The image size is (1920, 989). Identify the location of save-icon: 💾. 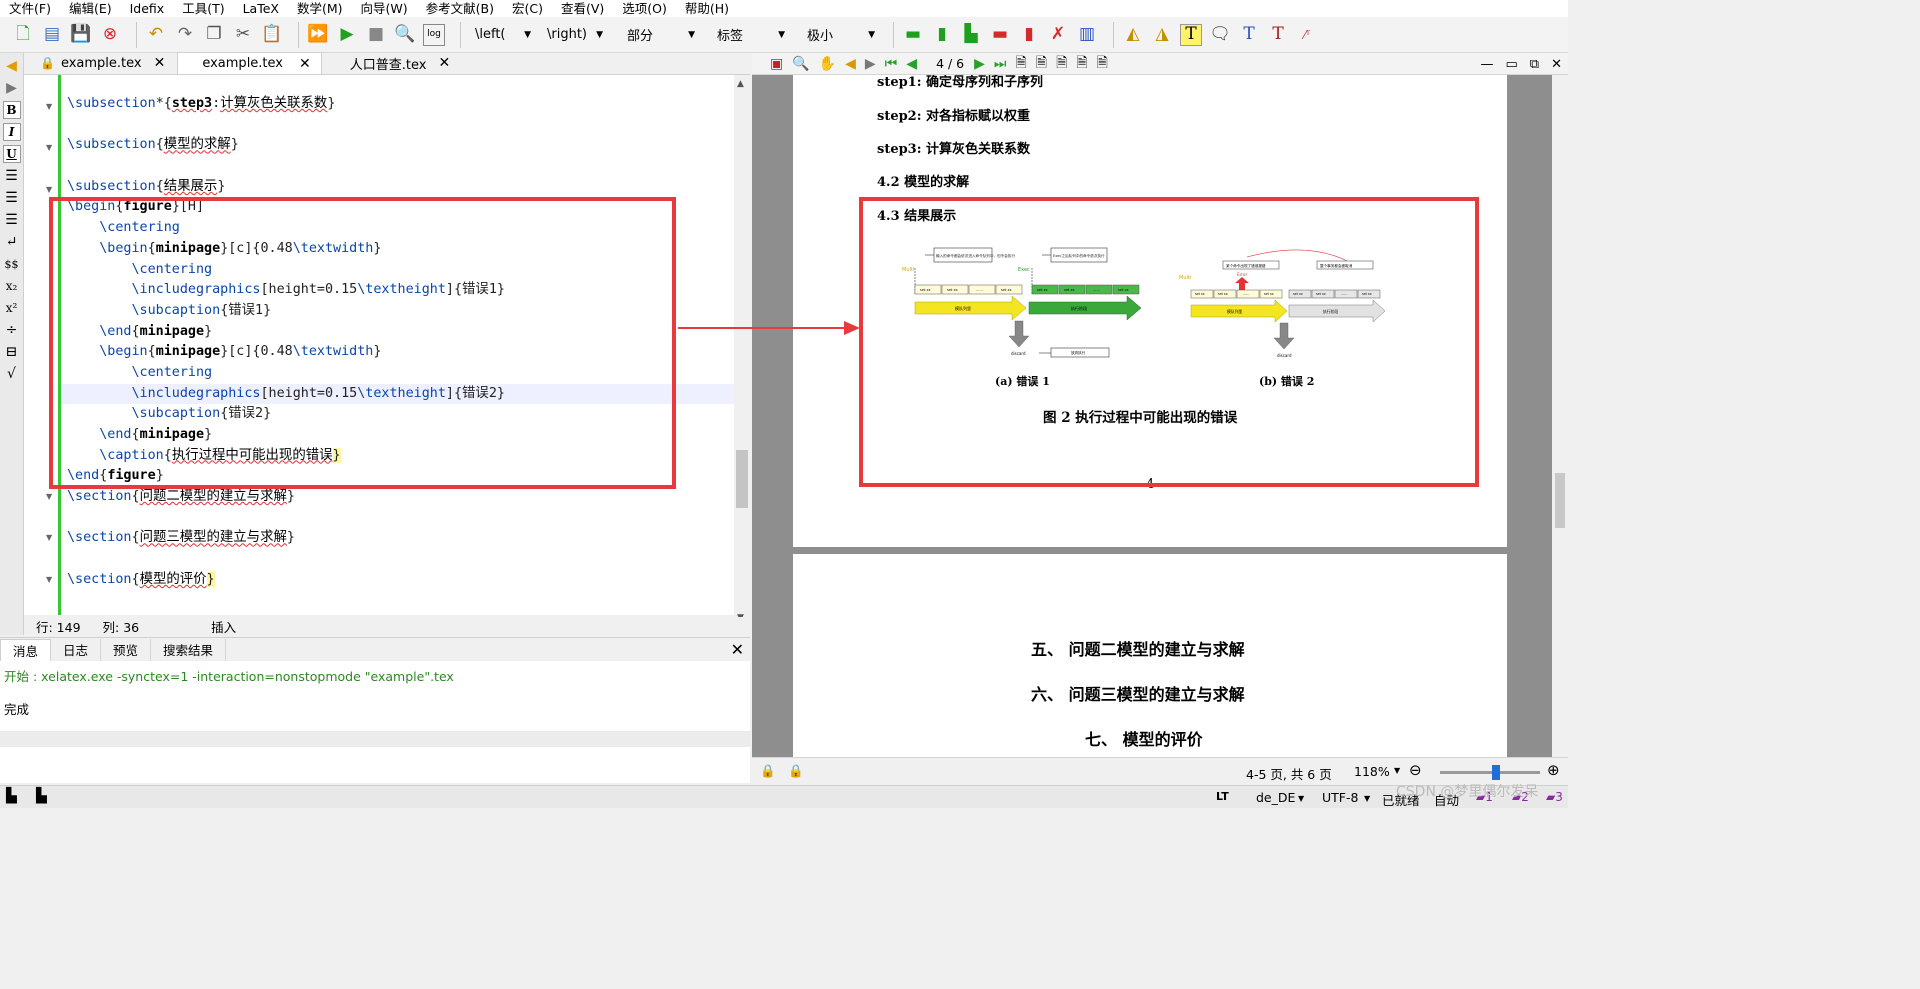
(81, 35).